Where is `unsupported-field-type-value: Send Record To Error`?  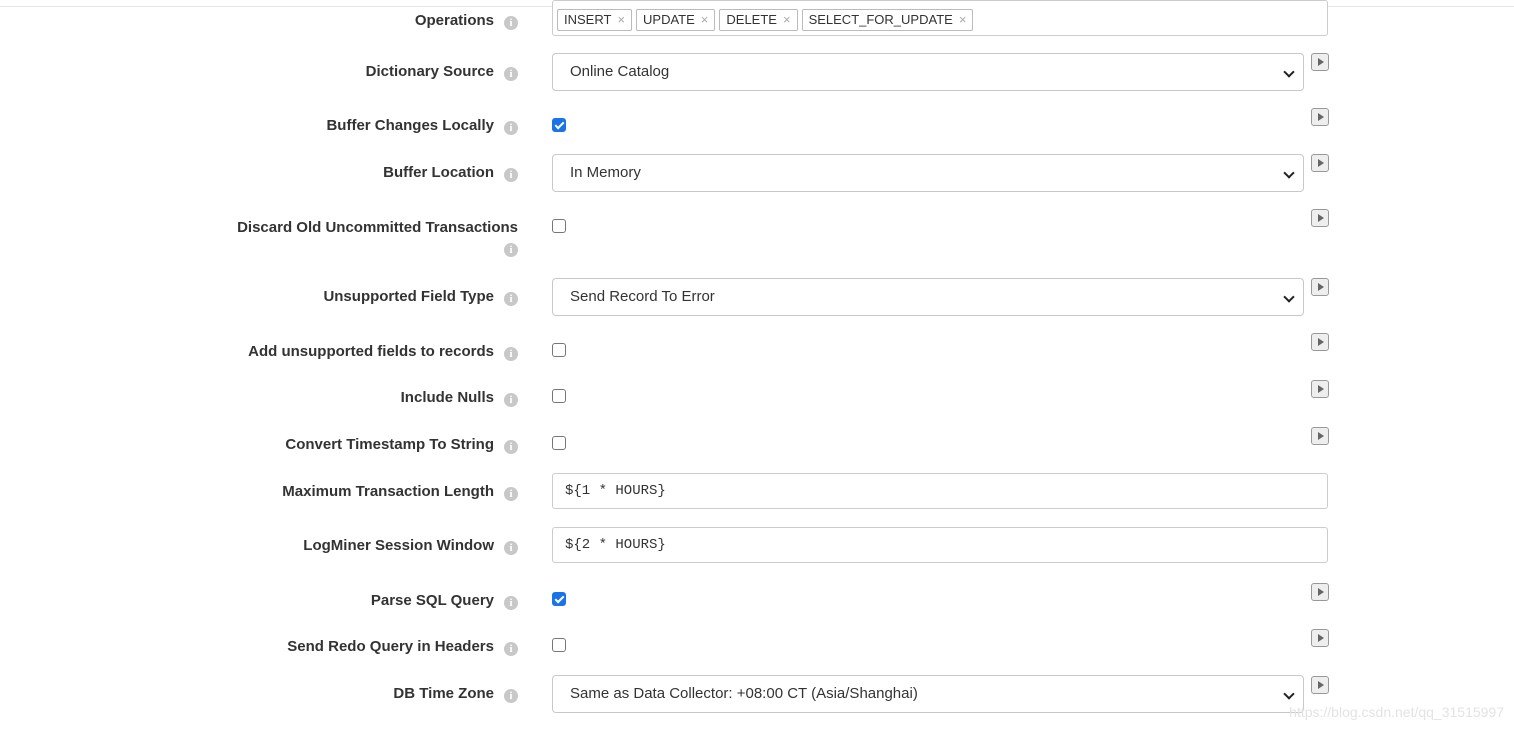 unsupported-field-type-value: Send Record To Error is located at coordinates (642, 296).